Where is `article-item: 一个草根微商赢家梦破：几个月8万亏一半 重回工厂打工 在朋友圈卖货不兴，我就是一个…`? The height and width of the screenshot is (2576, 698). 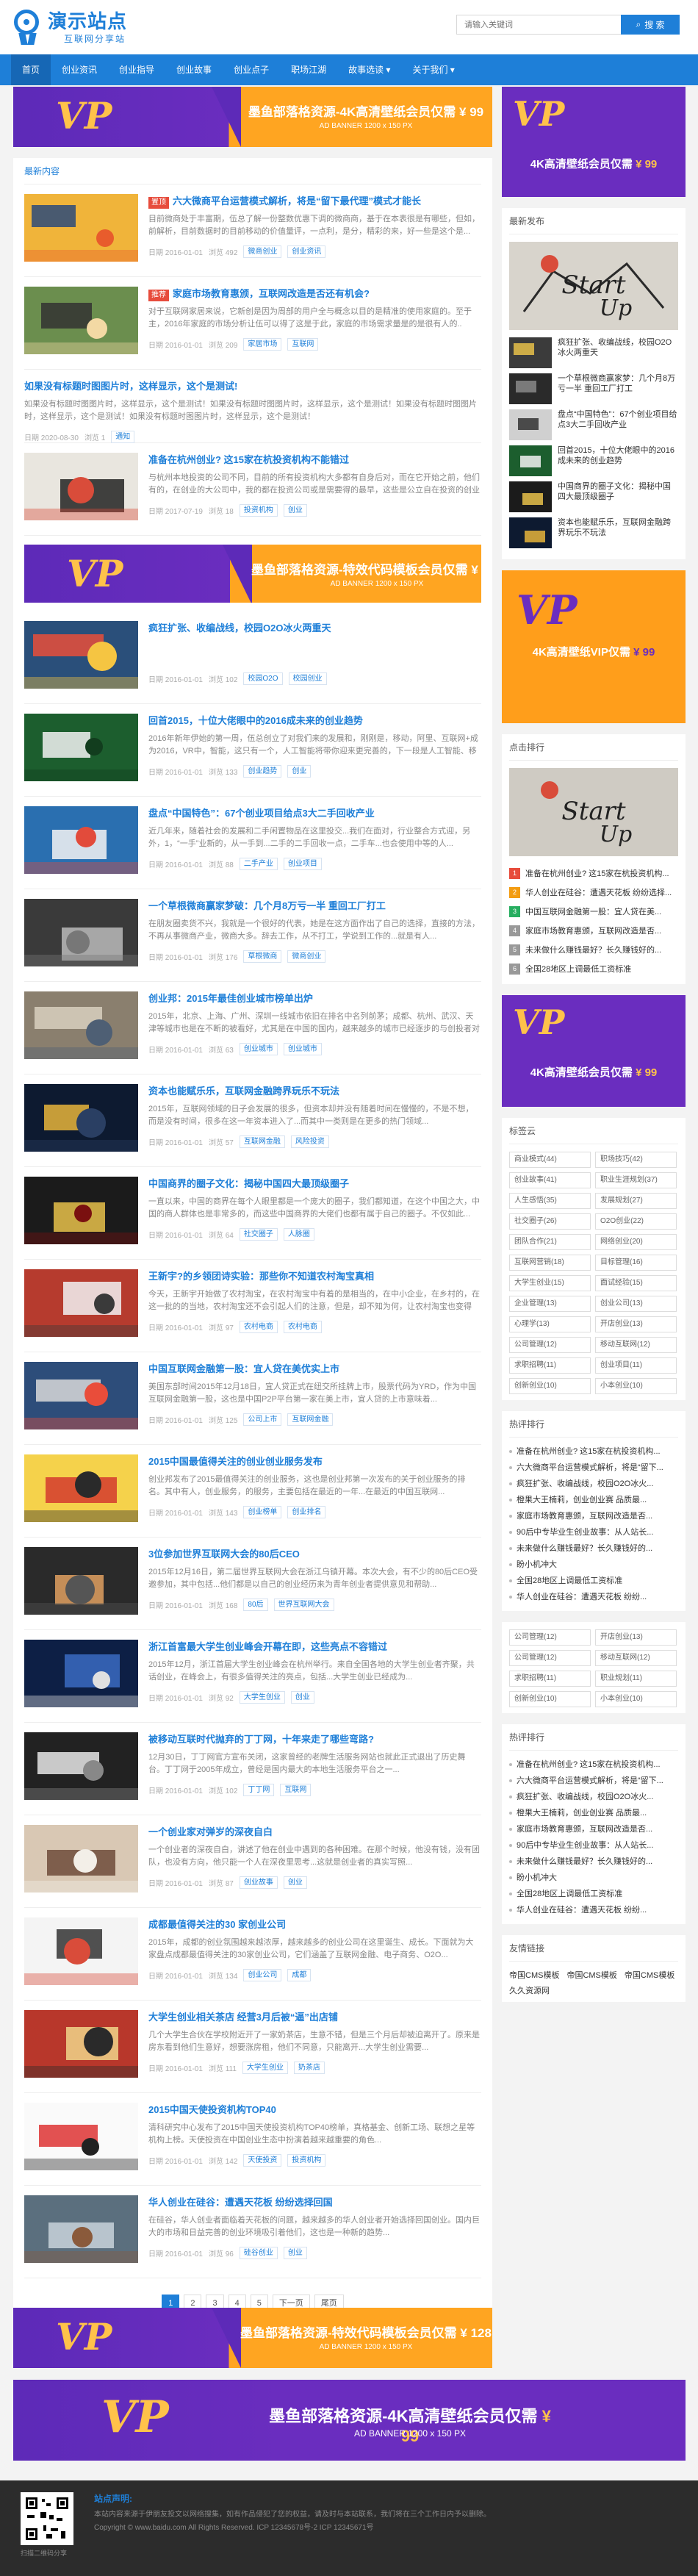 article-item: 一个草根微商赢家梦破：几个月8万亏一半 重回工厂打工 在朋友圈卖货不兴，我就是一个… is located at coordinates (252, 935).